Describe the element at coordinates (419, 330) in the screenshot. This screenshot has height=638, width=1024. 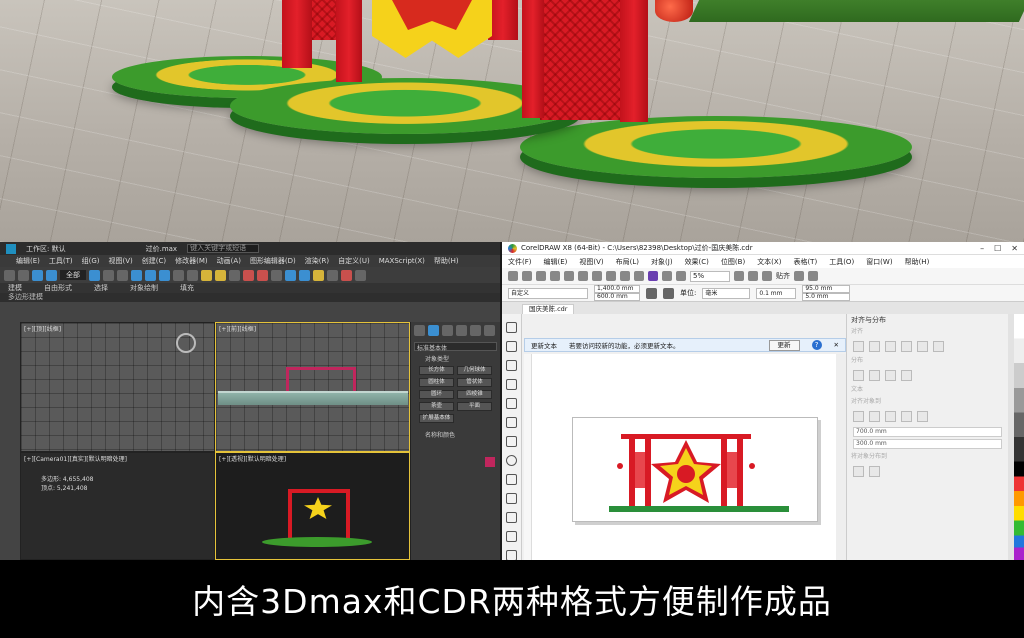
I see `create-icon` at that location.